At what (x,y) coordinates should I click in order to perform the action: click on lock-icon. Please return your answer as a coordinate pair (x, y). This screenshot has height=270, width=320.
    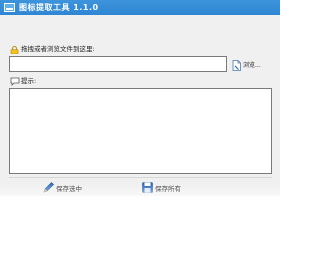
    Looking at the image, I should click on (14, 50).